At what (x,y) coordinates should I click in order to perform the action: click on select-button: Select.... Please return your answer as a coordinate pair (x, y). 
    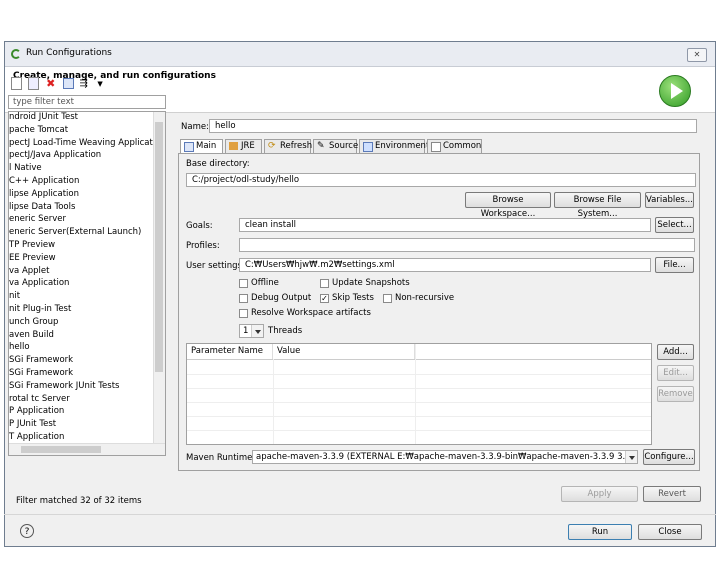
    Looking at the image, I should click on (674, 225).